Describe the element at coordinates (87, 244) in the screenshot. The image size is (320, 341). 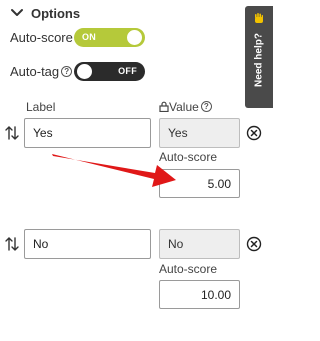
I see `option-label-input: No` at that location.